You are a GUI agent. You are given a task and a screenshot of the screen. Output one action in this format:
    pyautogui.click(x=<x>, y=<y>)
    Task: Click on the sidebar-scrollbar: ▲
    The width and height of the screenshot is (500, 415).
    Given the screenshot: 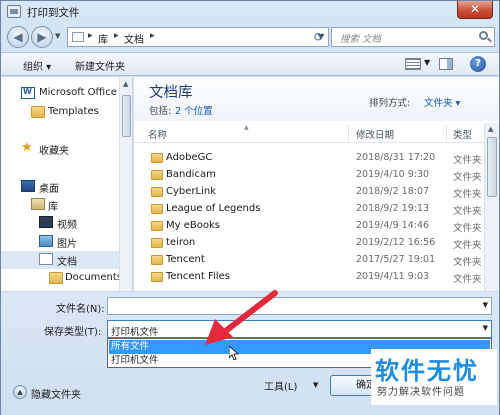 What is the action you would take?
    pyautogui.click(x=125, y=184)
    